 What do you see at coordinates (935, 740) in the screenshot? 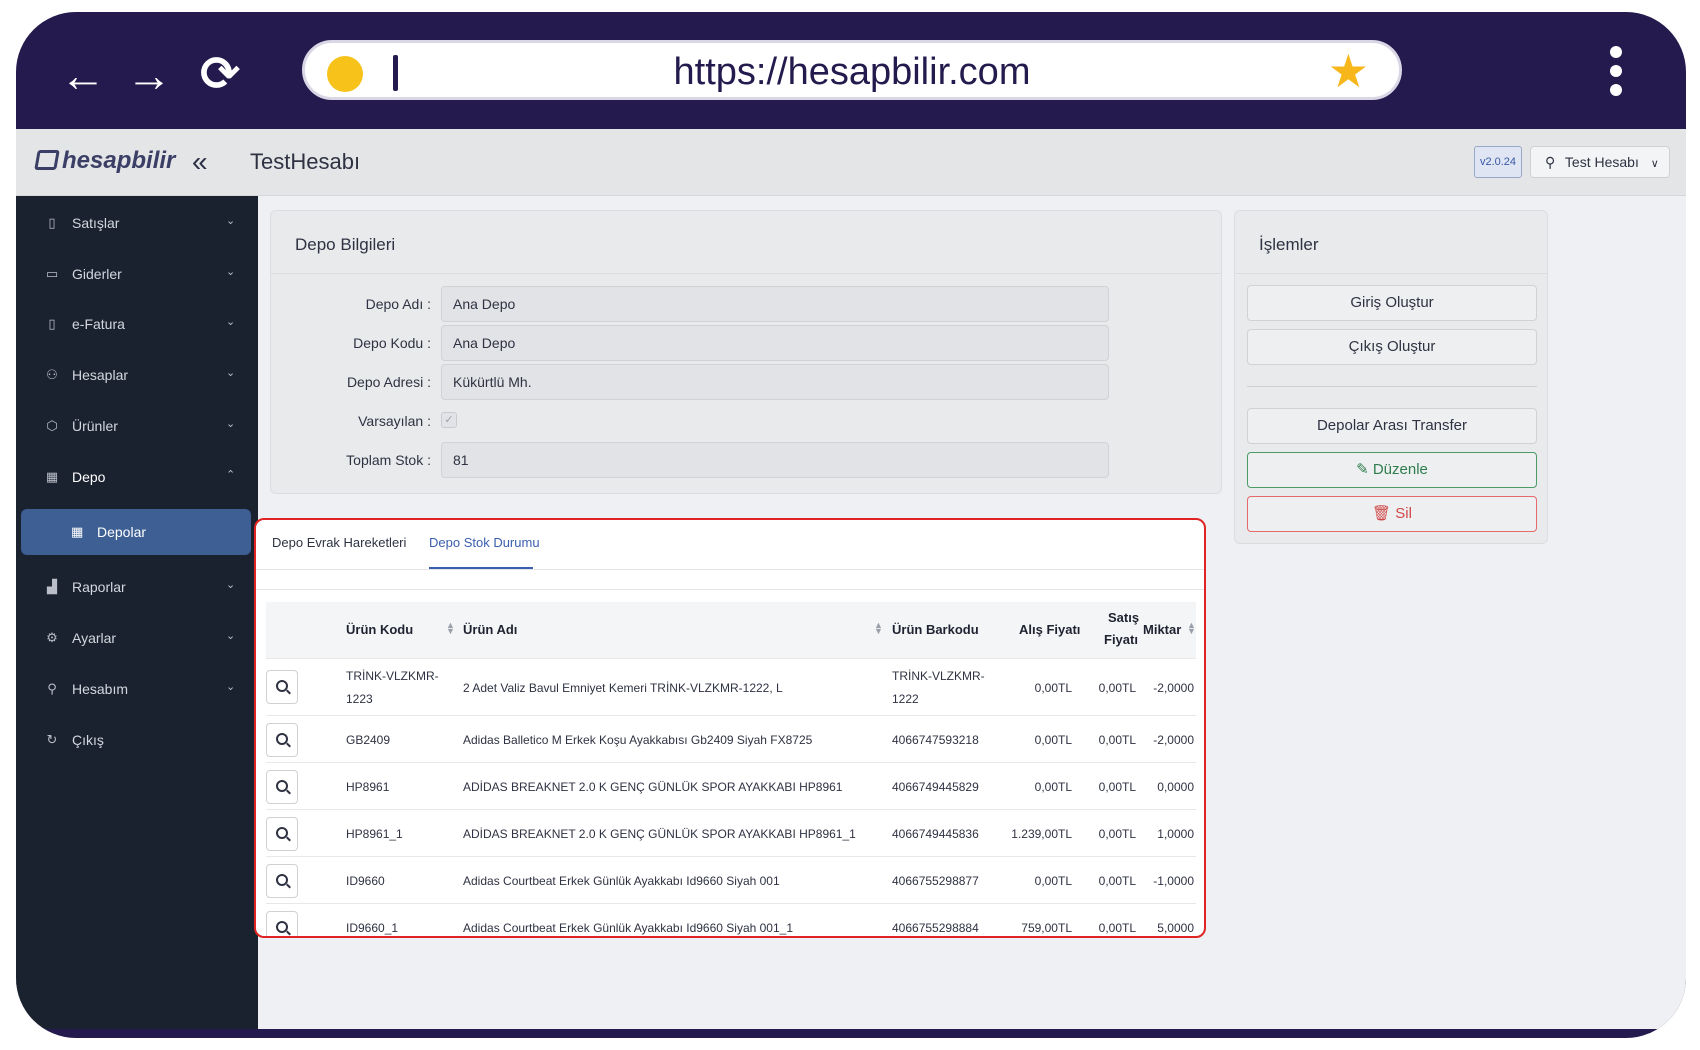
I see `product-barcode: 4066747593218` at bounding box center [935, 740].